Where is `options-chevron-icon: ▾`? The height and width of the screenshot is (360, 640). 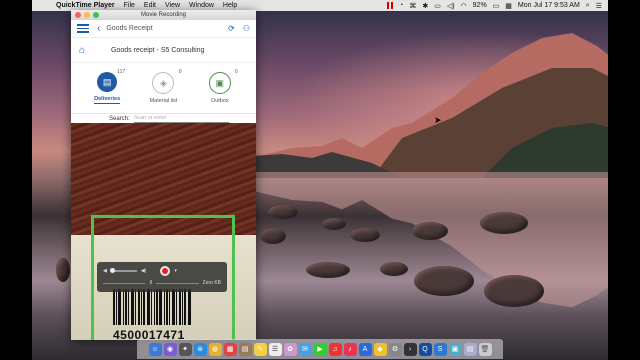
options-chevron-icon: ▾ is located at coordinates (175, 271).